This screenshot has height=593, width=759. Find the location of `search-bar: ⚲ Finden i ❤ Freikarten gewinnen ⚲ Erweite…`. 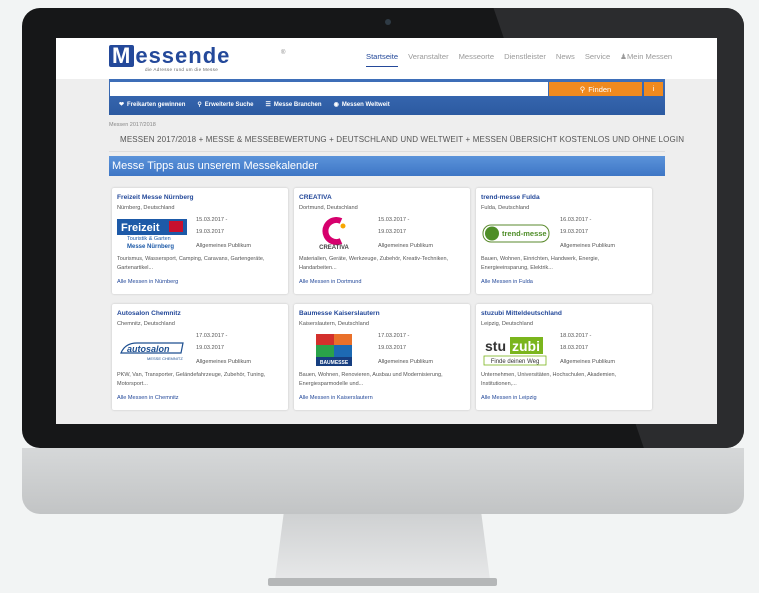

search-bar: ⚲ Finden i ❤ Freikarten gewinnen ⚲ Erweite… is located at coordinates (387, 97).